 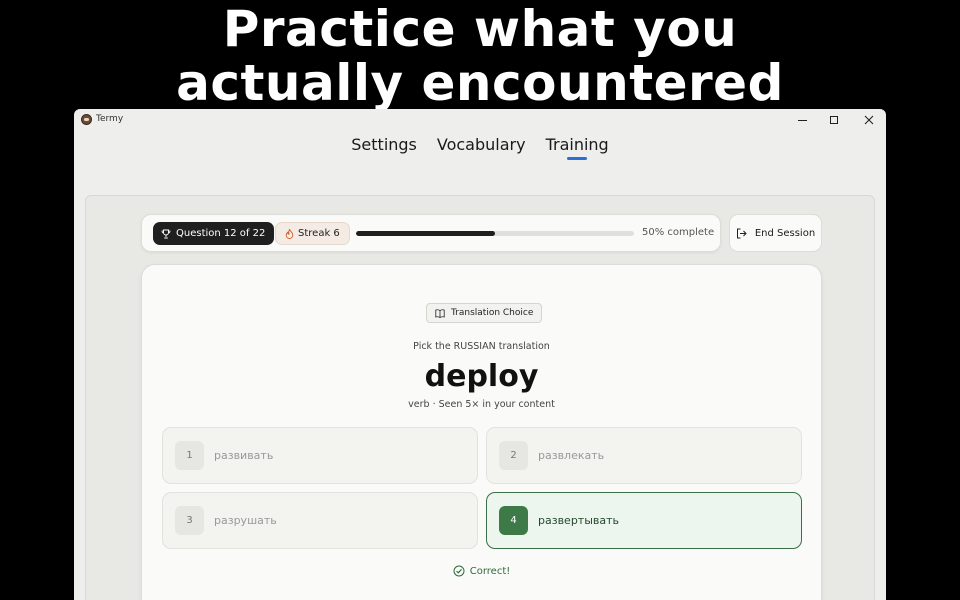 What do you see at coordinates (644, 455) in the screenshot?
I see `answer-option-2: 2 развлекать` at bounding box center [644, 455].